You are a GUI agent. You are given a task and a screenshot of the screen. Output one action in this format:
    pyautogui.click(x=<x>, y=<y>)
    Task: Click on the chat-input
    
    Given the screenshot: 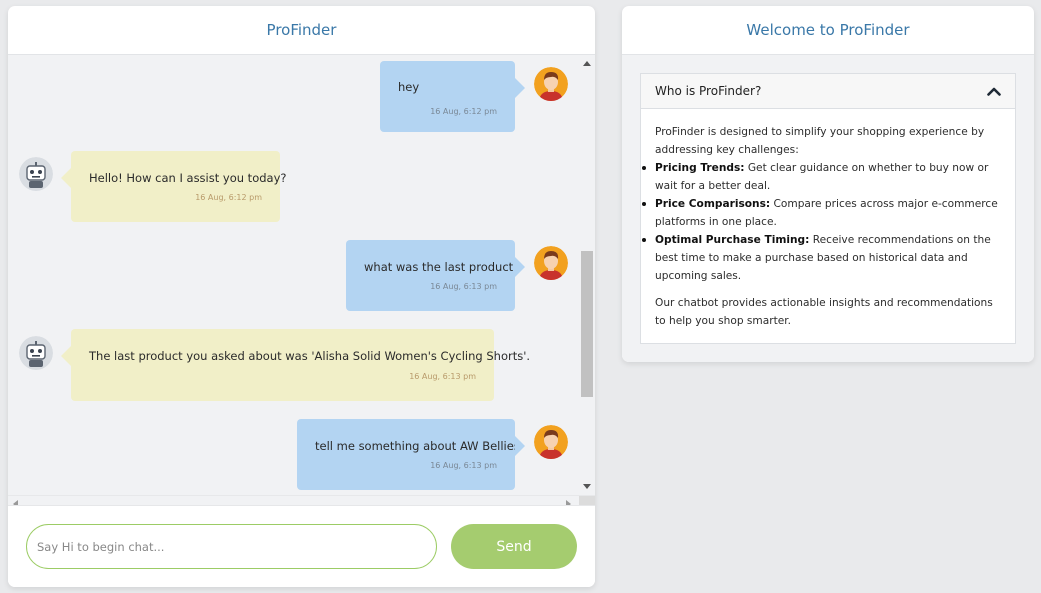 What is the action you would take?
    pyautogui.click(x=231, y=546)
    